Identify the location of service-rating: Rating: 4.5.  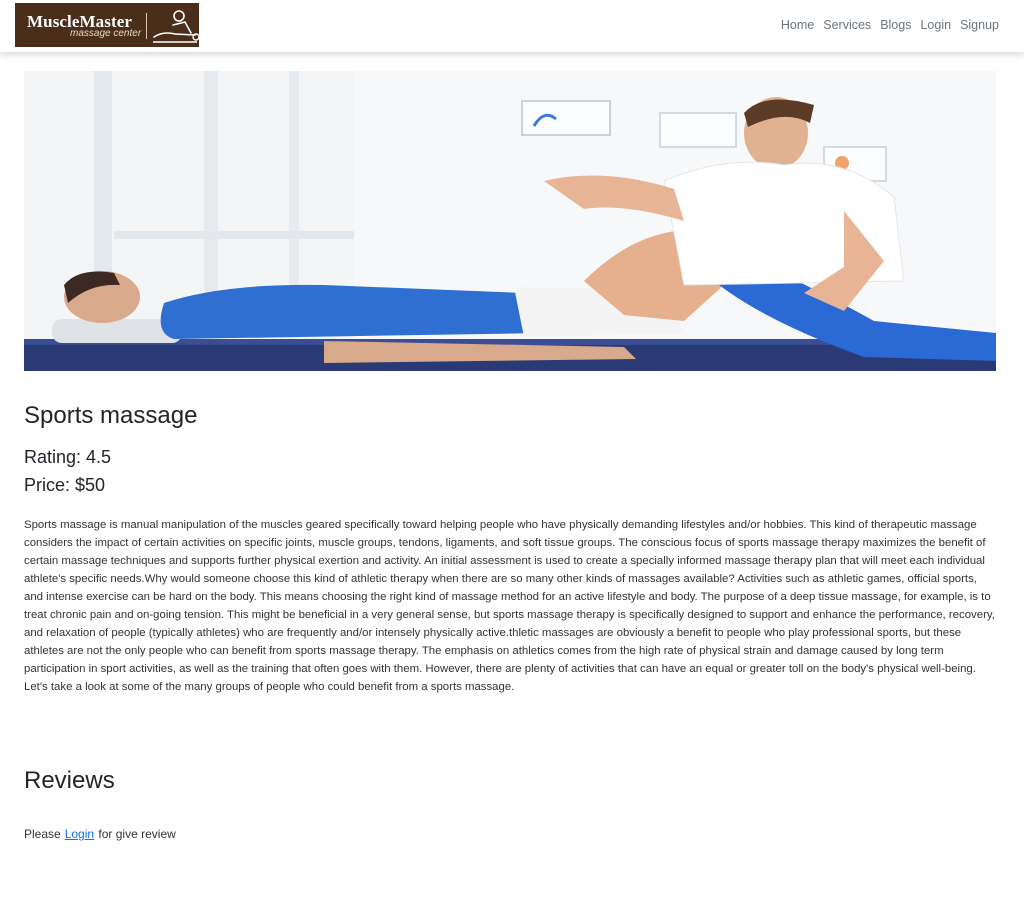
(68, 457).